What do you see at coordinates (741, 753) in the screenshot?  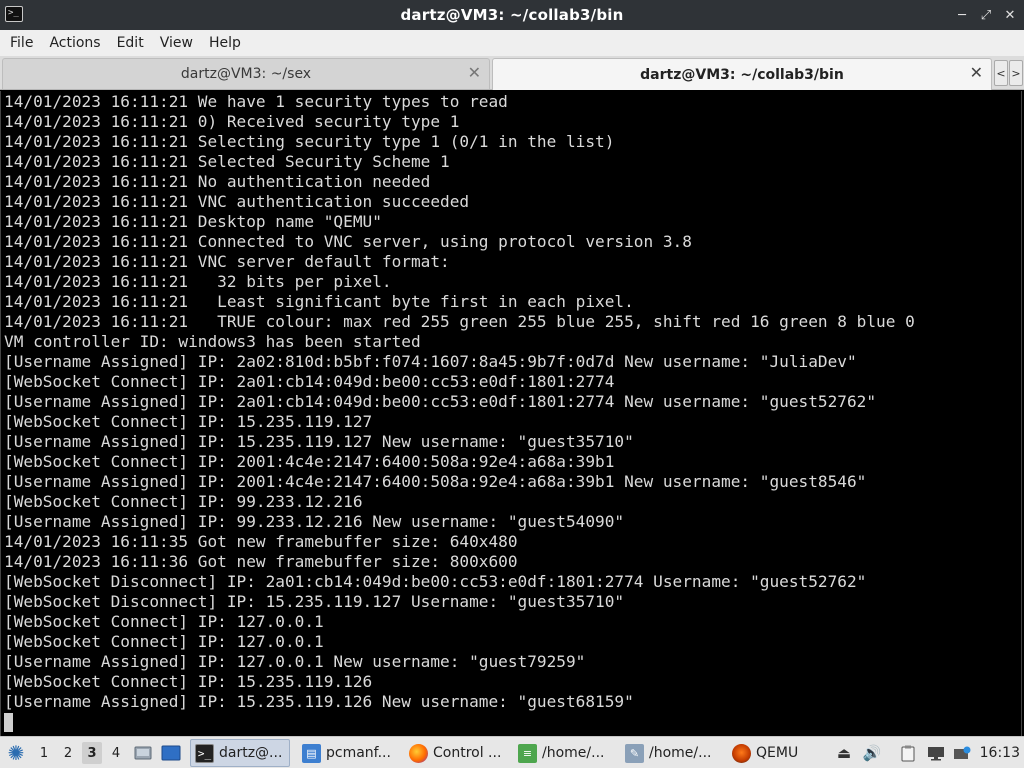 I see `qemu-icon` at bounding box center [741, 753].